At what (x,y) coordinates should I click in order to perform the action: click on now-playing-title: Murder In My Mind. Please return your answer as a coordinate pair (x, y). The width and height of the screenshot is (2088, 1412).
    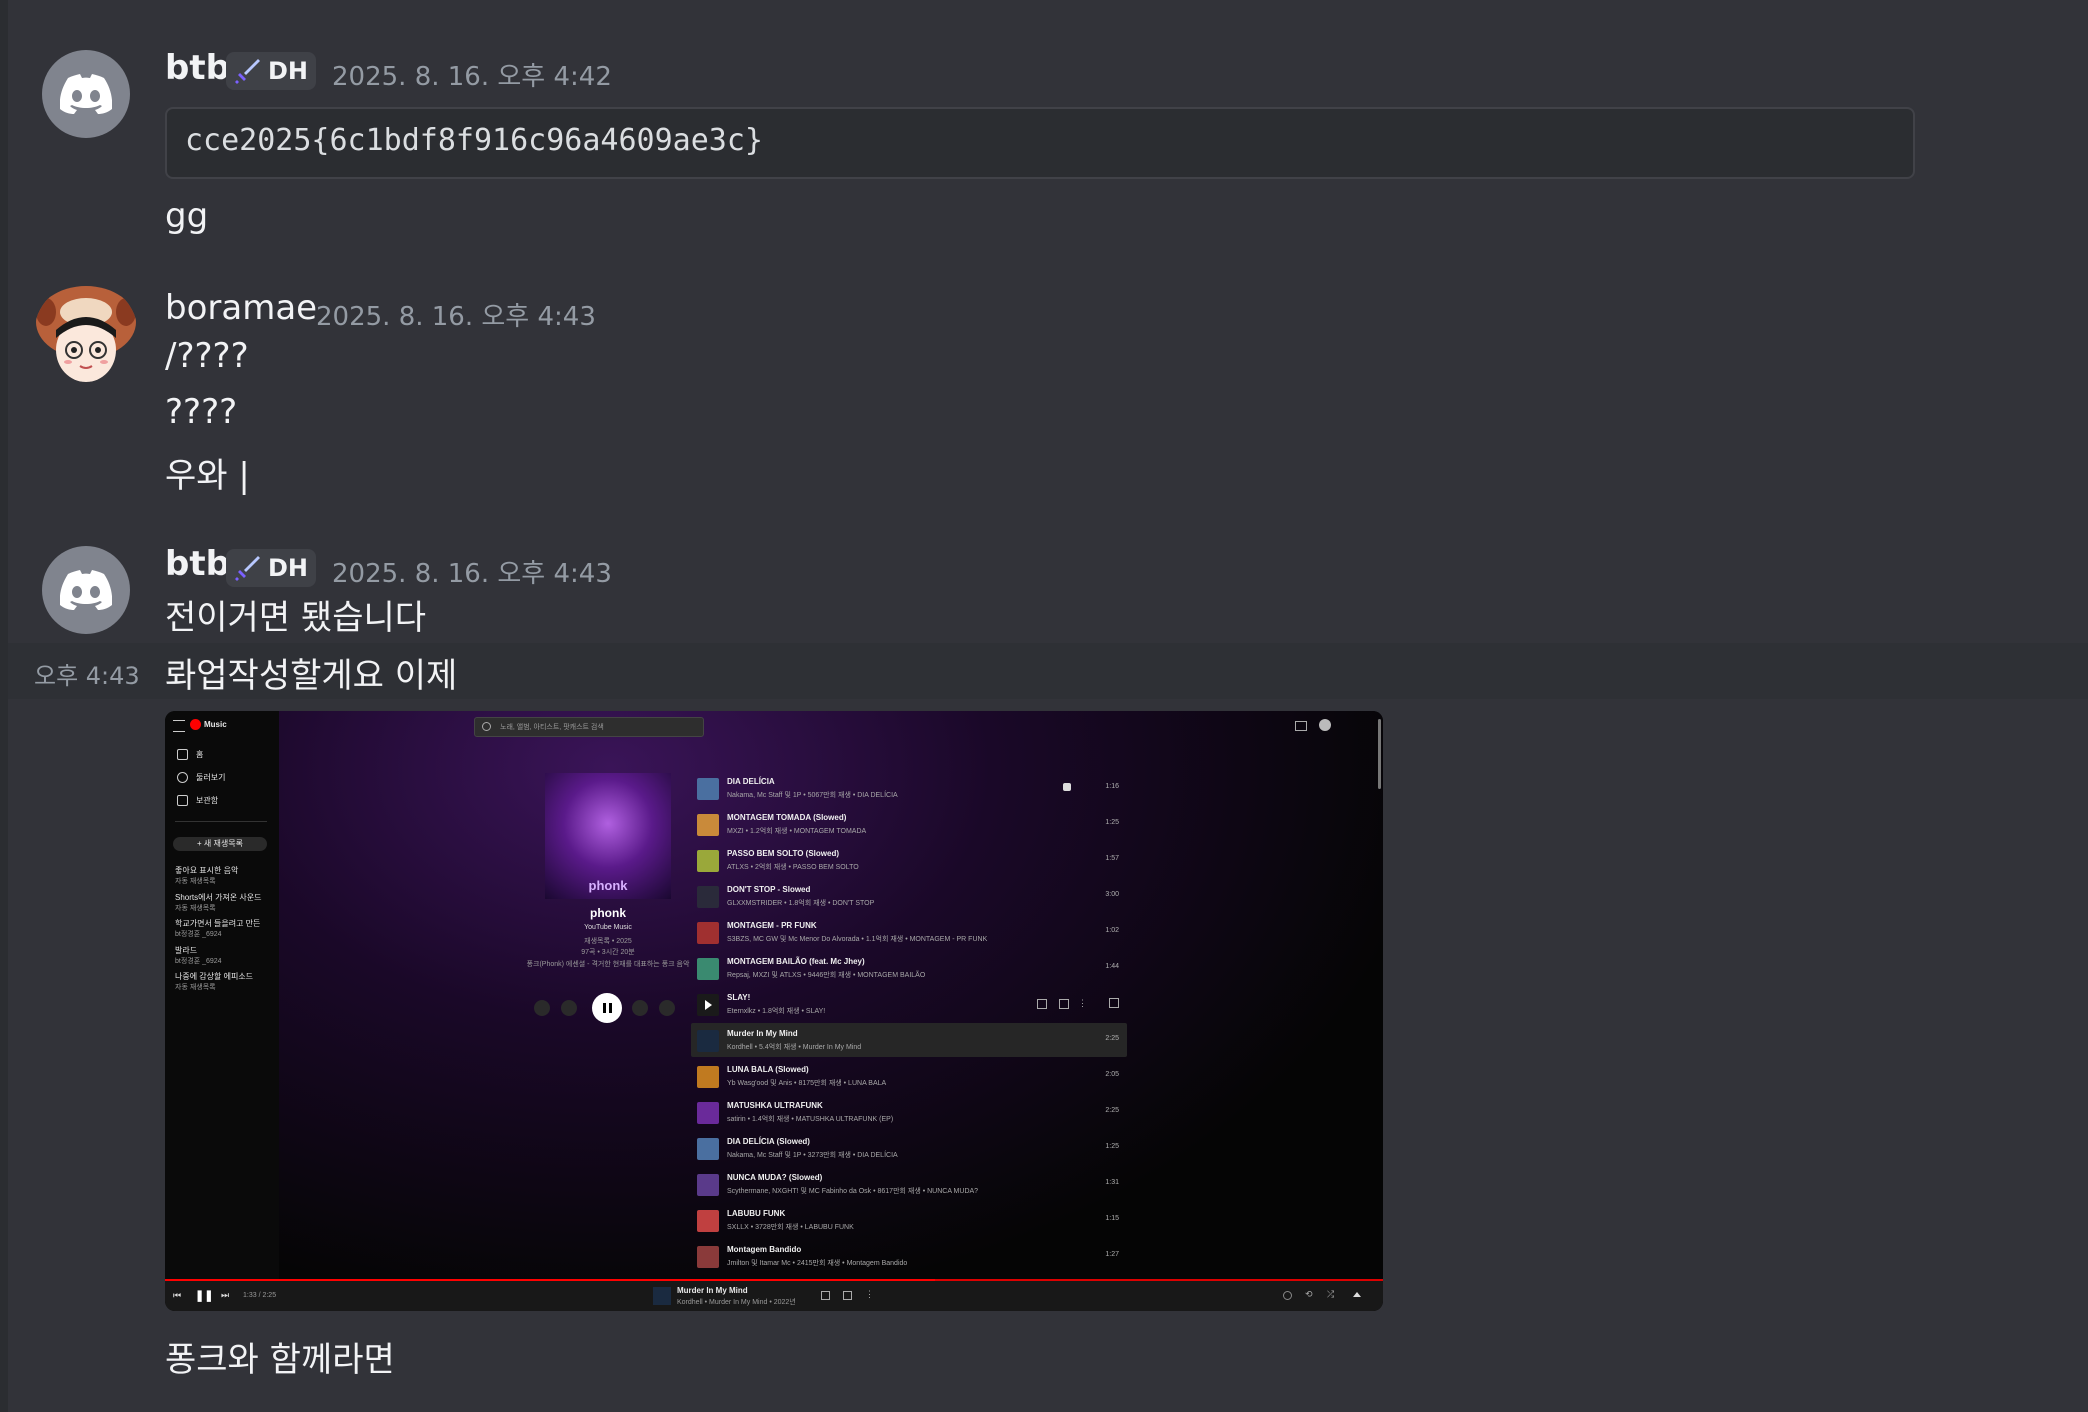
    Looking at the image, I should click on (712, 1290).